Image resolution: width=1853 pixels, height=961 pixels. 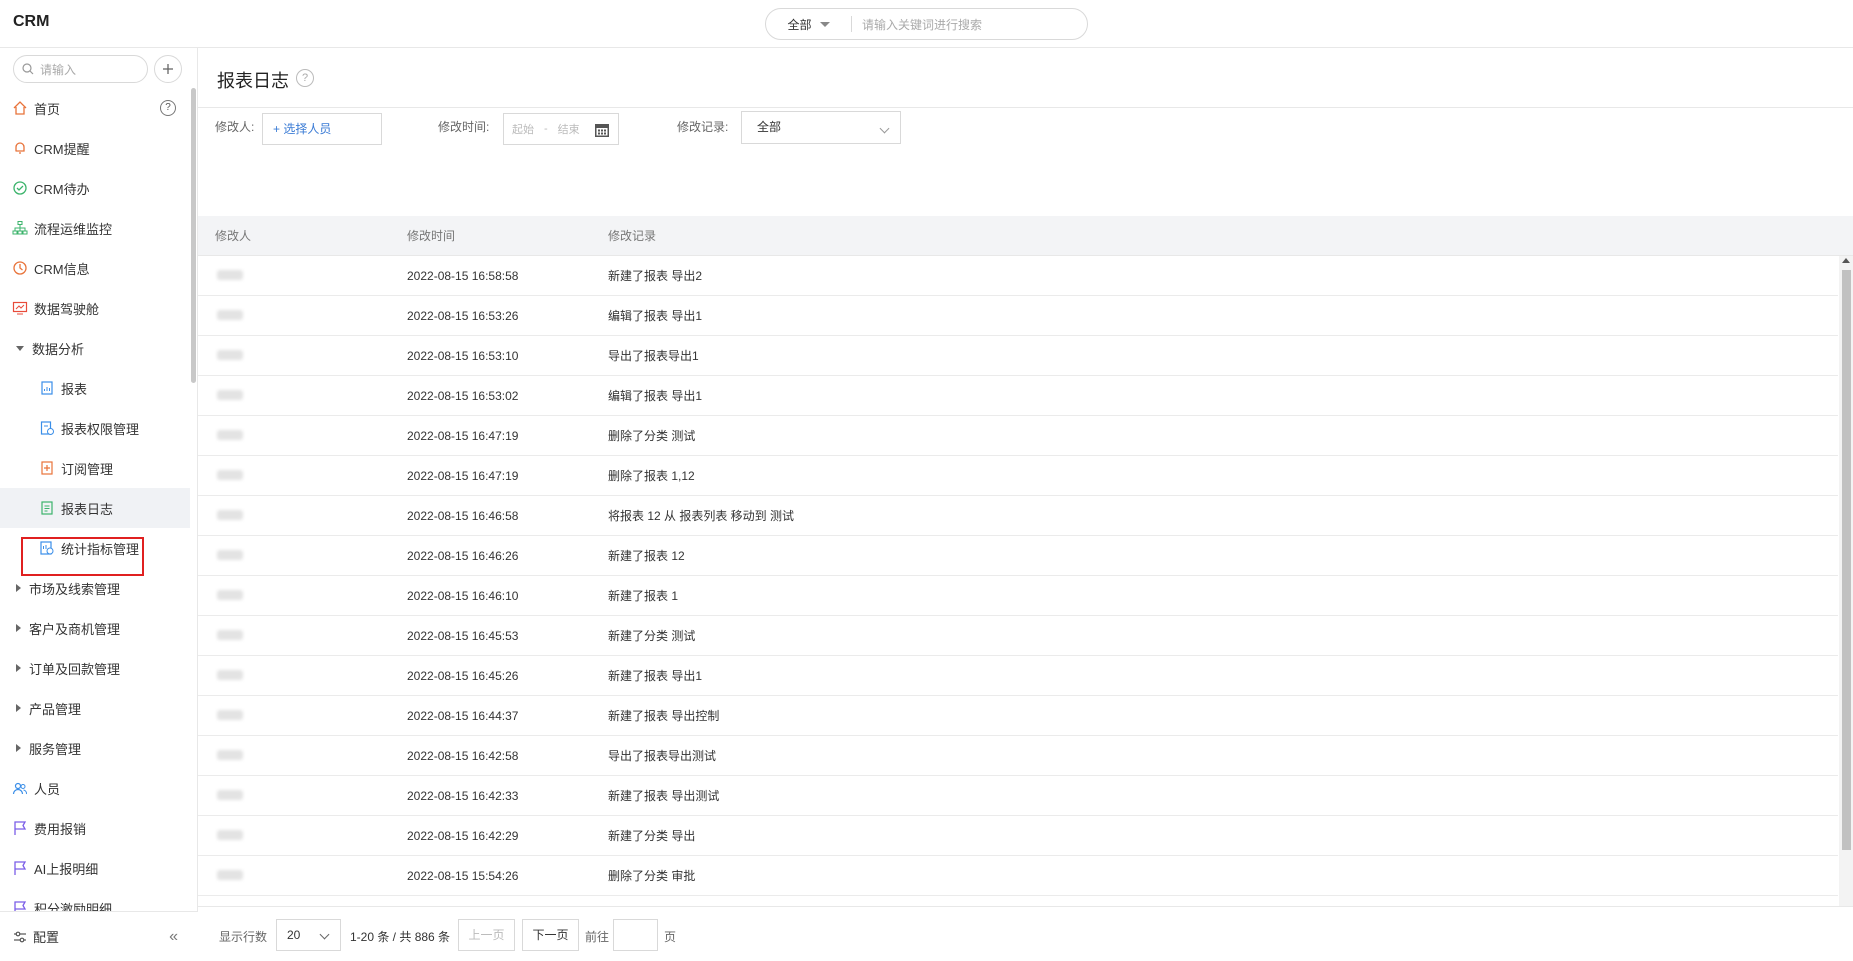 I want to click on sidebar-item-7: 报表, so click(x=95, y=388).